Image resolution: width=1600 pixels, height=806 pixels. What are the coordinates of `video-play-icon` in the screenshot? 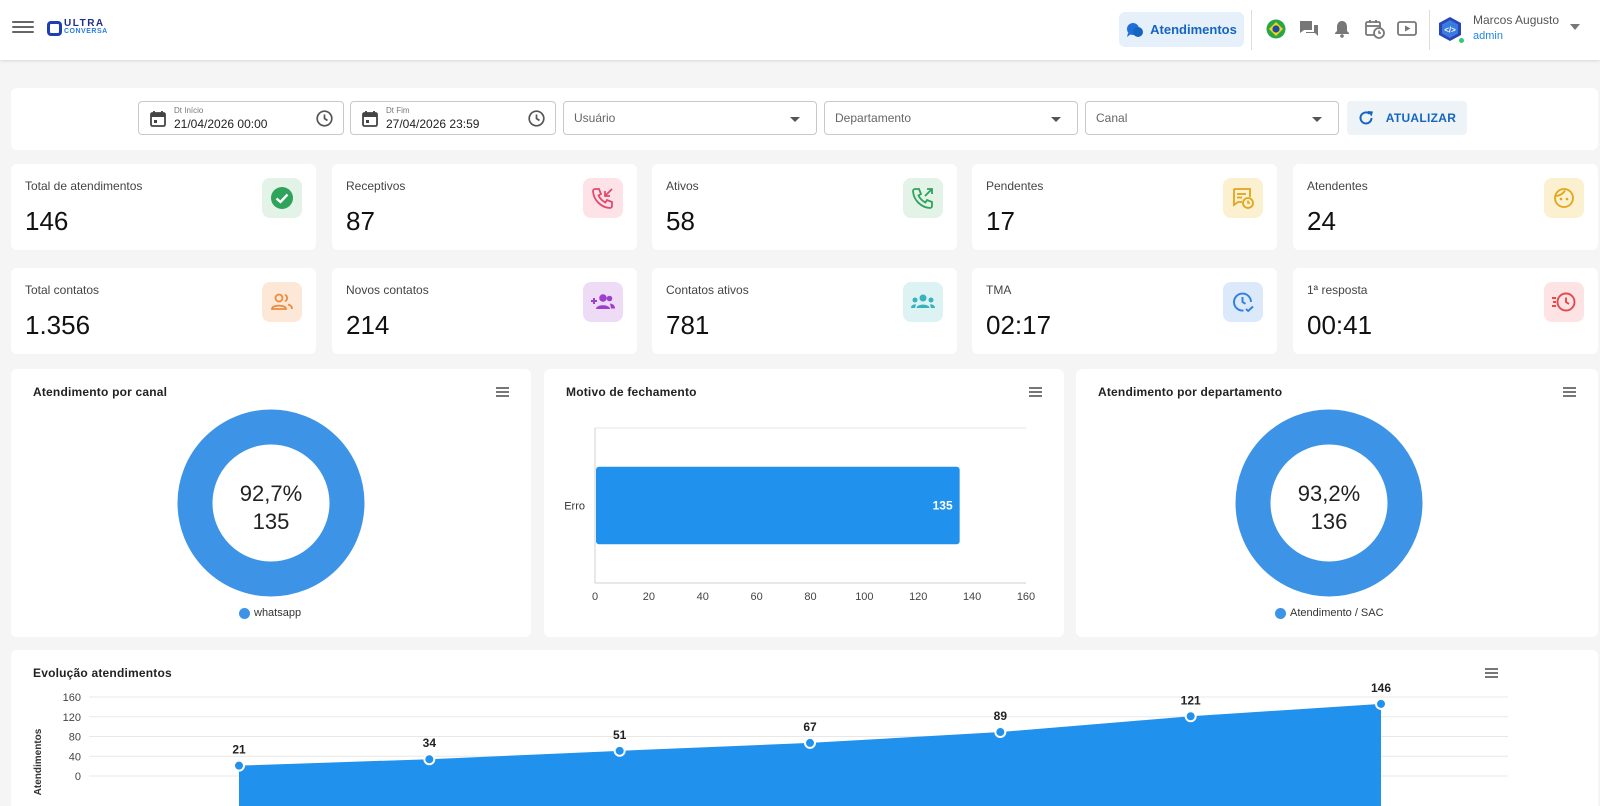 It's located at (1407, 29).